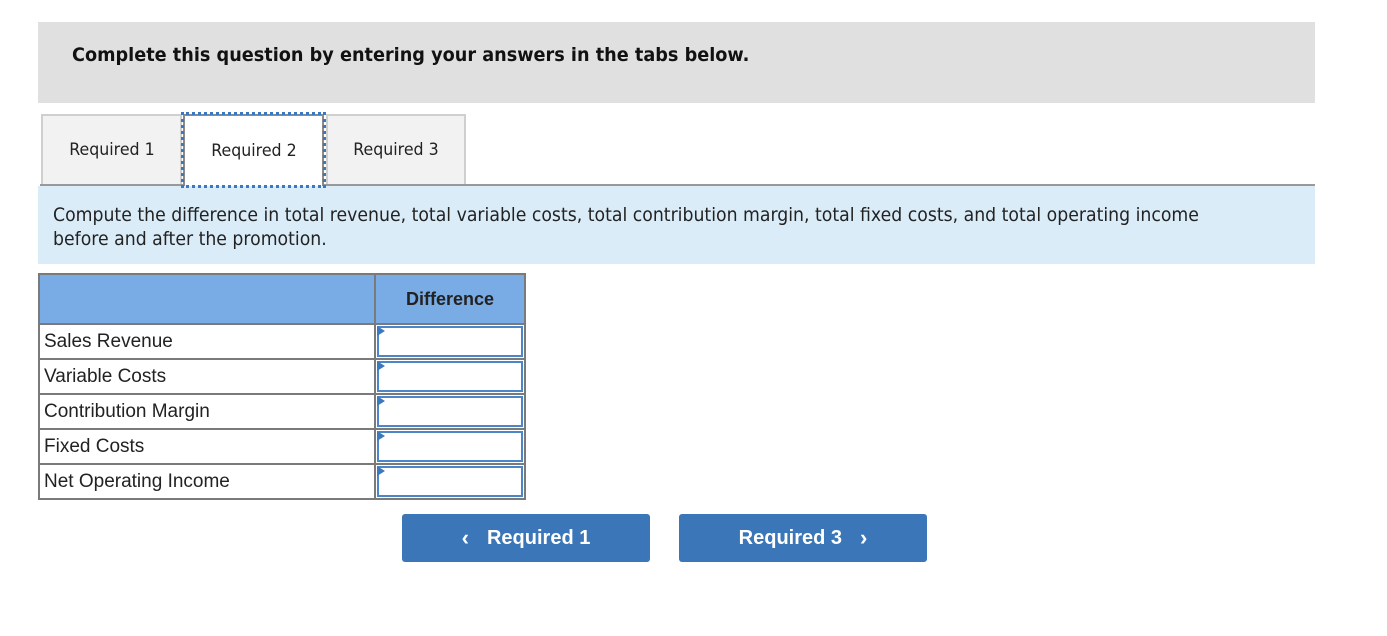 Image resolution: width=1387 pixels, height=636 pixels. I want to click on variable-costs-difference-input, so click(450, 376).